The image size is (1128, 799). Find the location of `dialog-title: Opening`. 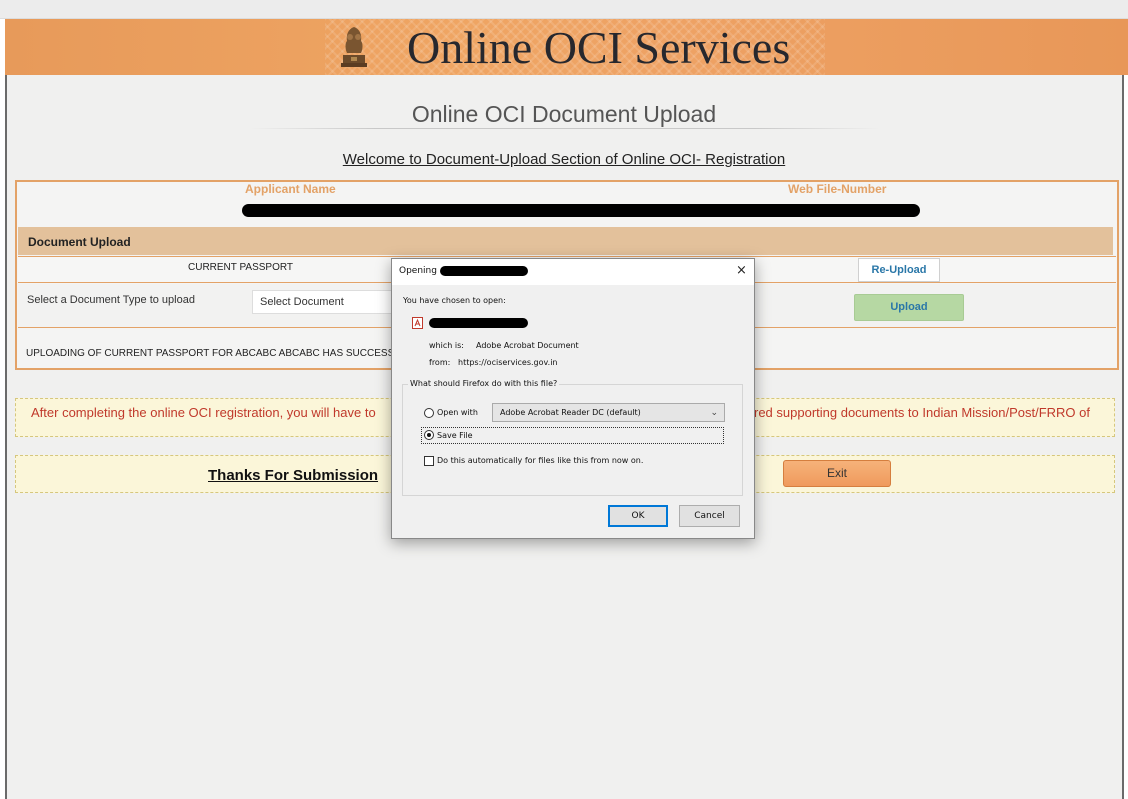

dialog-title: Opening is located at coordinates (418, 271).